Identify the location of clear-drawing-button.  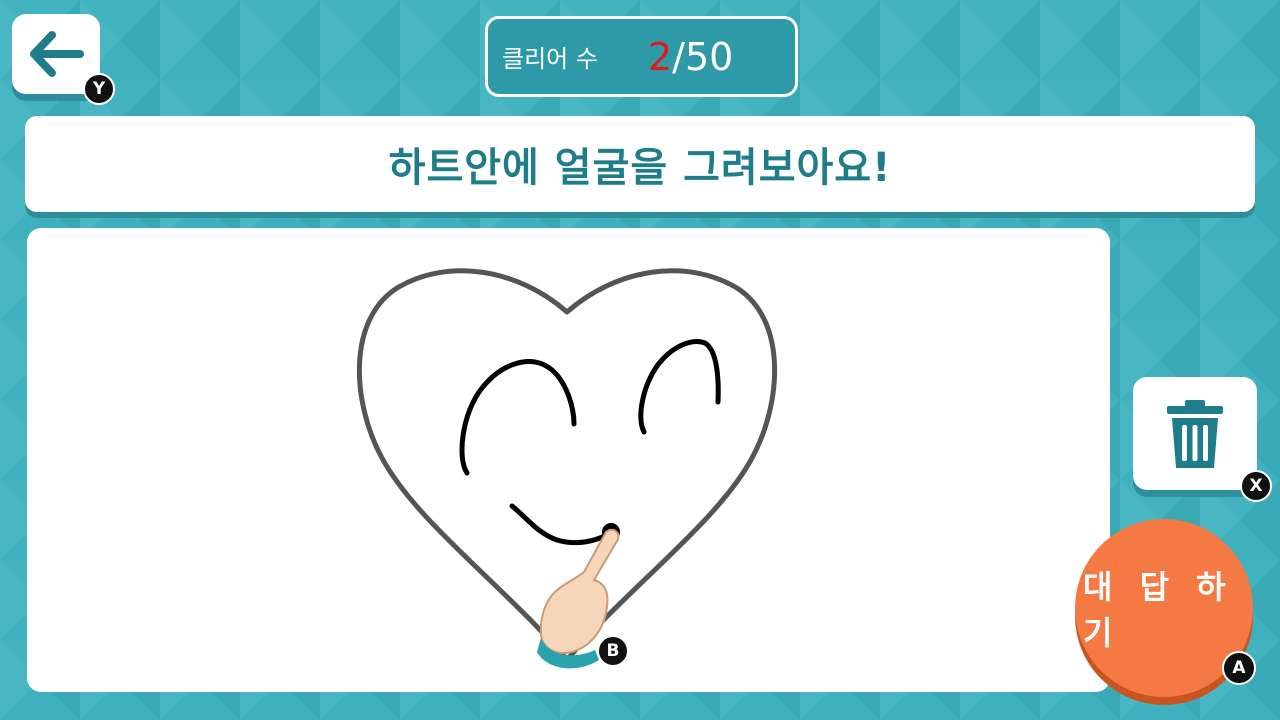
(1195, 433).